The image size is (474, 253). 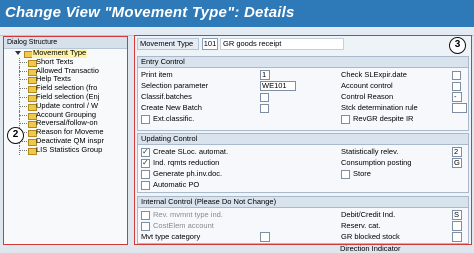 What do you see at coordinates (376, 162) in the screenshot?
I see `consumption-posting-label: Consumption posting` at bounding box center [376, 162].